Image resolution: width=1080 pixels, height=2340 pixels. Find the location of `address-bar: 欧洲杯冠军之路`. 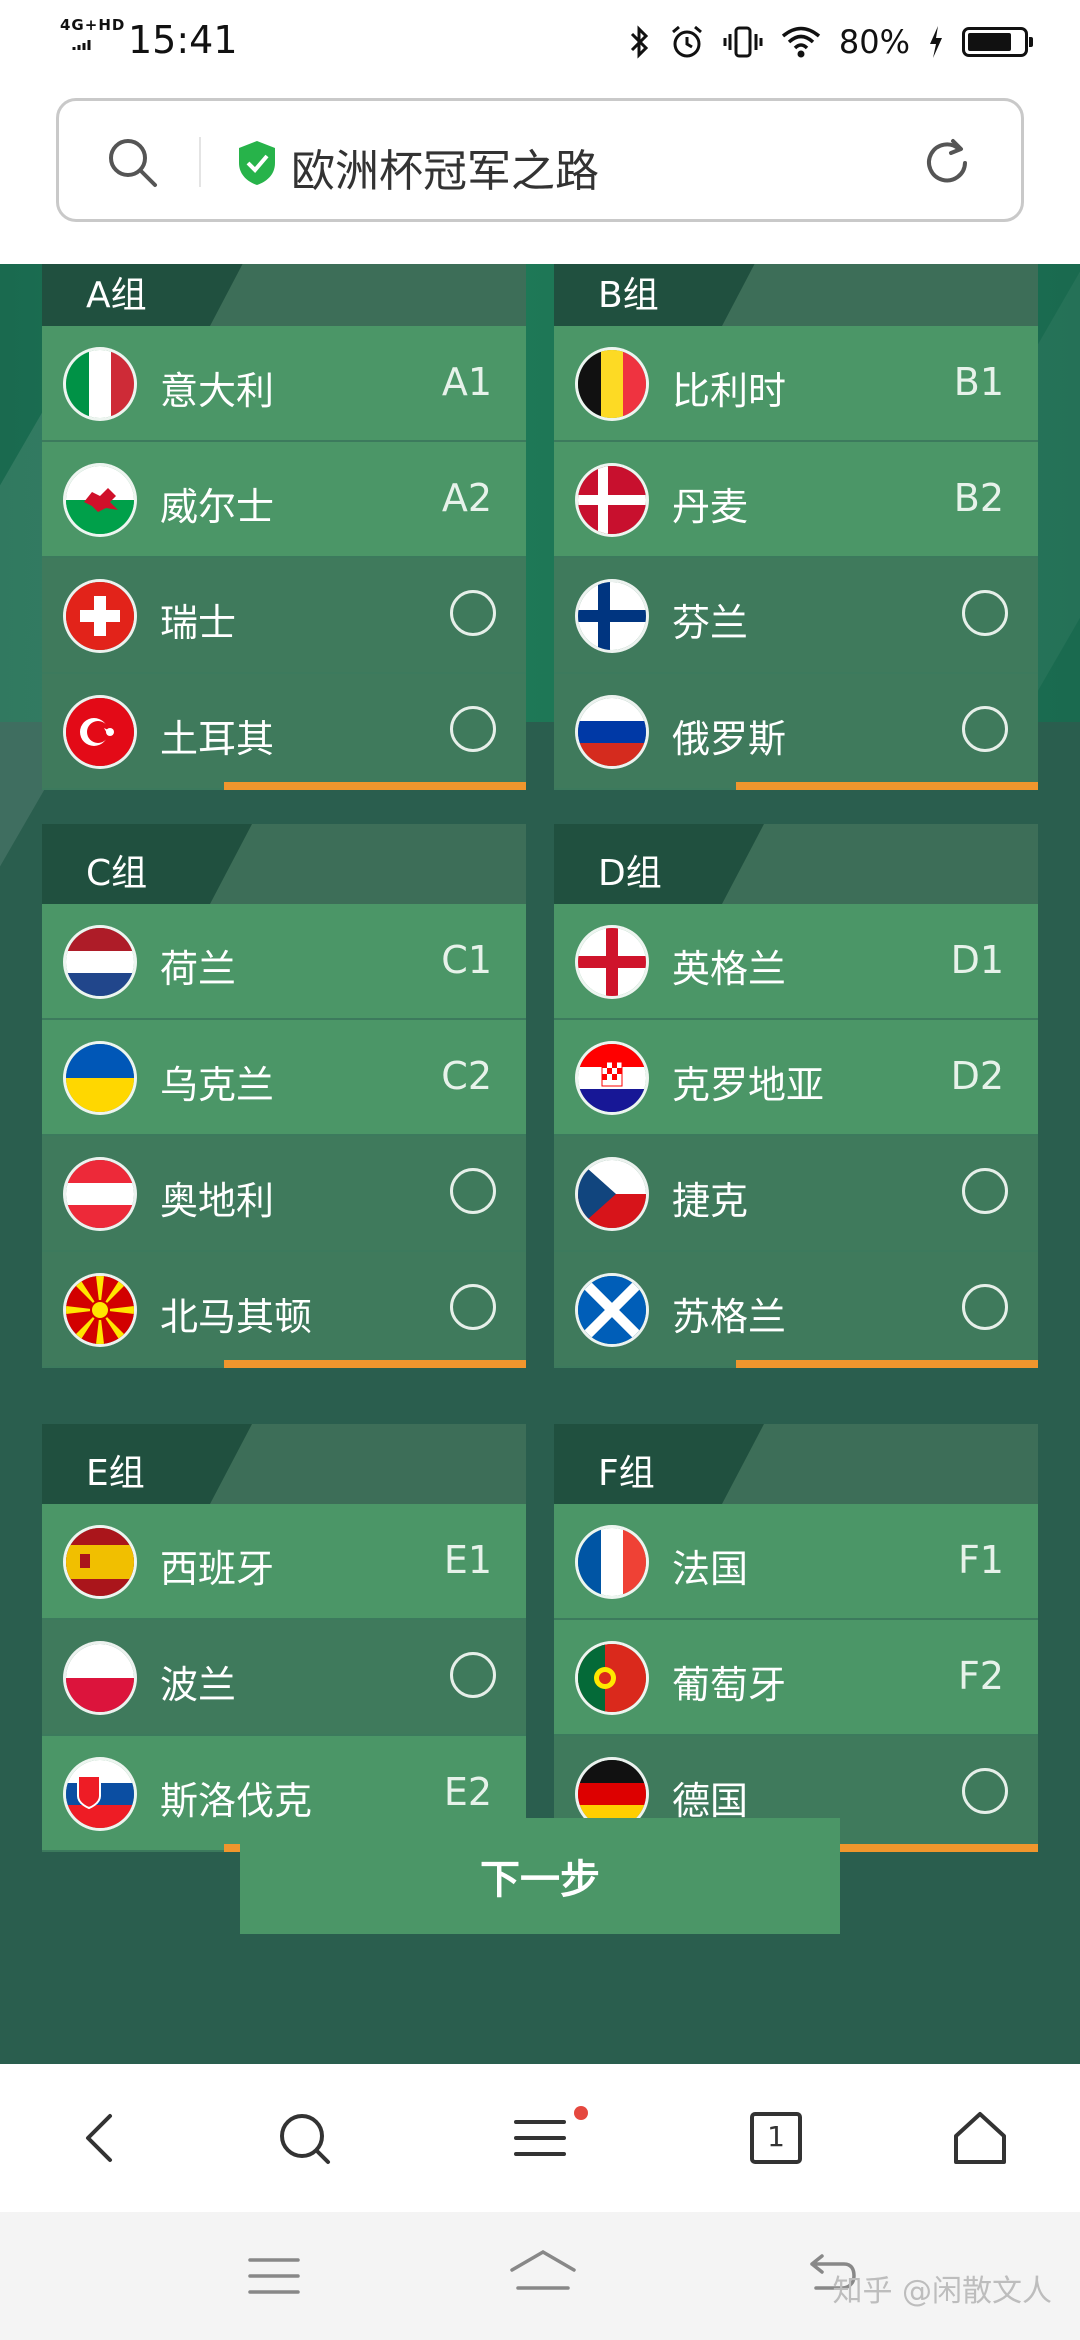

address-bar: 欧洲杯冠军之路 is located at coordinates (540, 160).